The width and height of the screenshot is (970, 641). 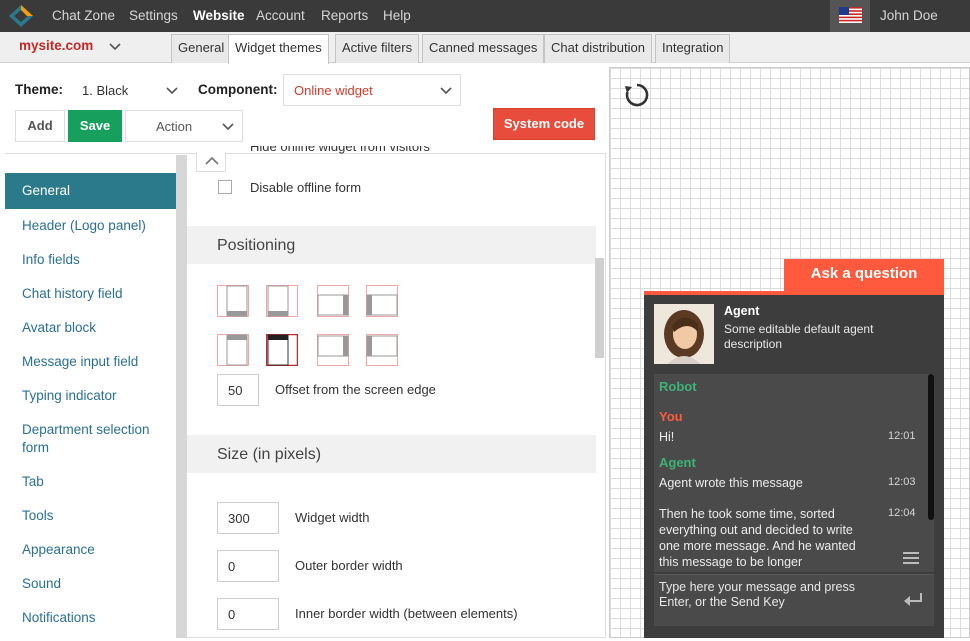 I want to click on position-left-top-icon, so click(x=333, y=301).